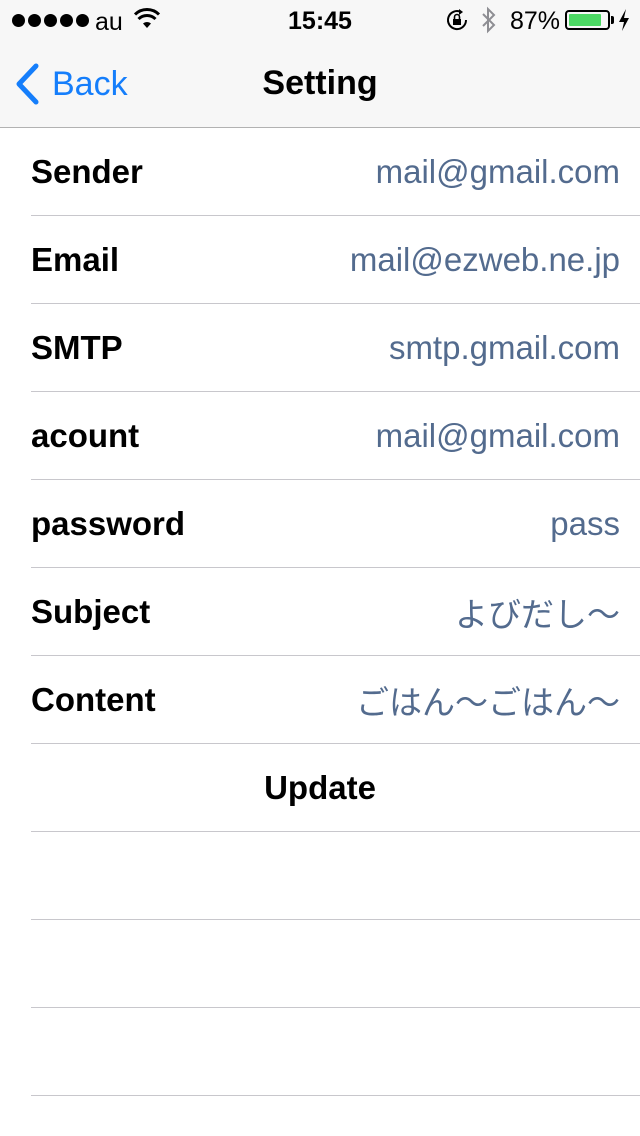 The image size is (640, 1136). Describe the element at coordinates (91, 611) in the screenshot. I see `setting-label: Subject` at that location.